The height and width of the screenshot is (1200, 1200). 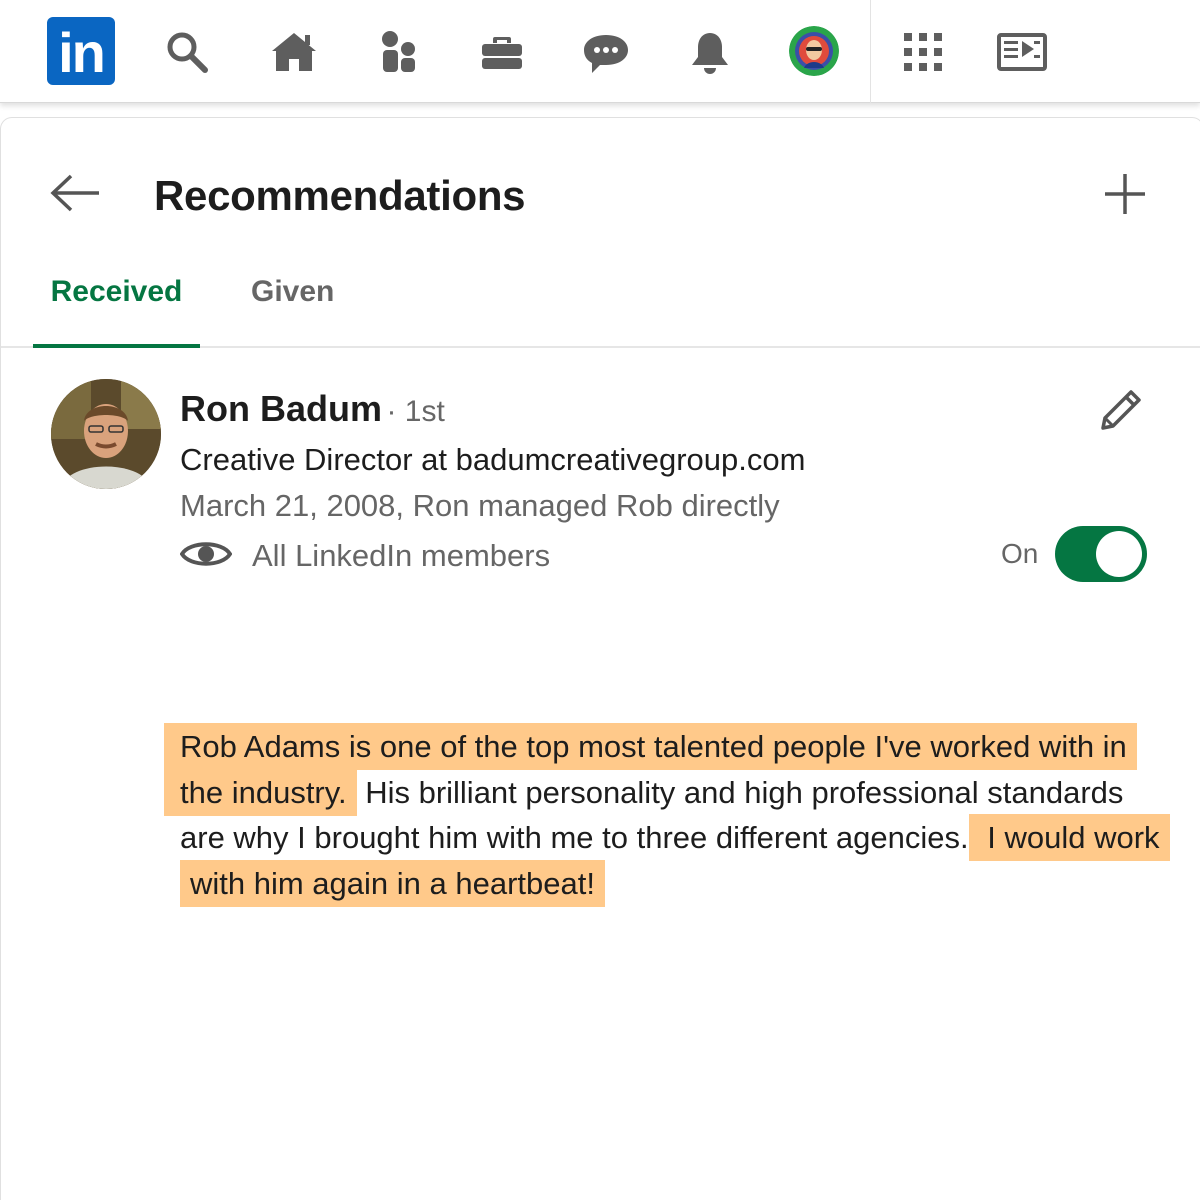 What do you see at coordinates (294, 52) in the screenshot?
I see `home-icon` at bounding box center [294, 52].